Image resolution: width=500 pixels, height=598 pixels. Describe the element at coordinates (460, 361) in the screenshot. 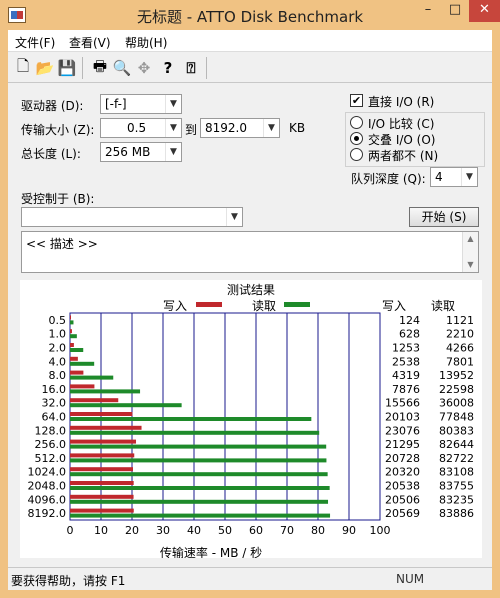

I see `read-value: 7801` at that location.